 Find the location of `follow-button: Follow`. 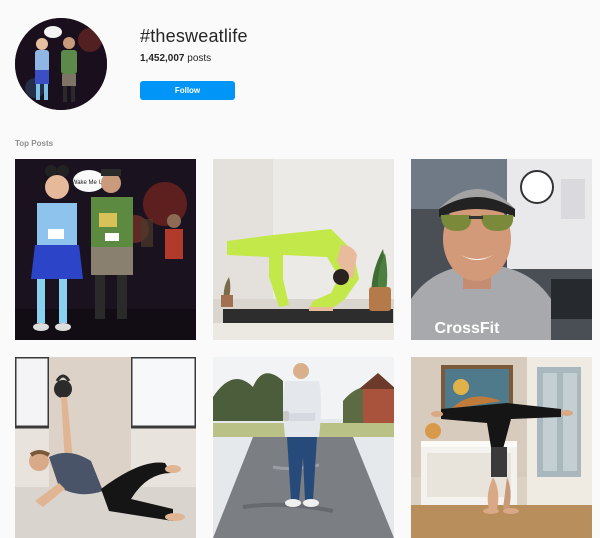

follow-button: Follow is located at coordinates (187, 90).